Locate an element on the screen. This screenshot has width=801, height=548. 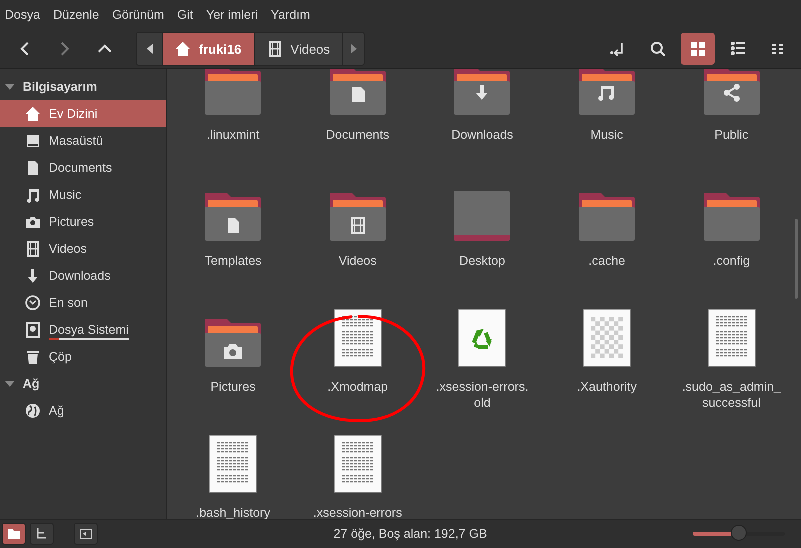
sidebar-item: Music is located at coordinates (83, 194).